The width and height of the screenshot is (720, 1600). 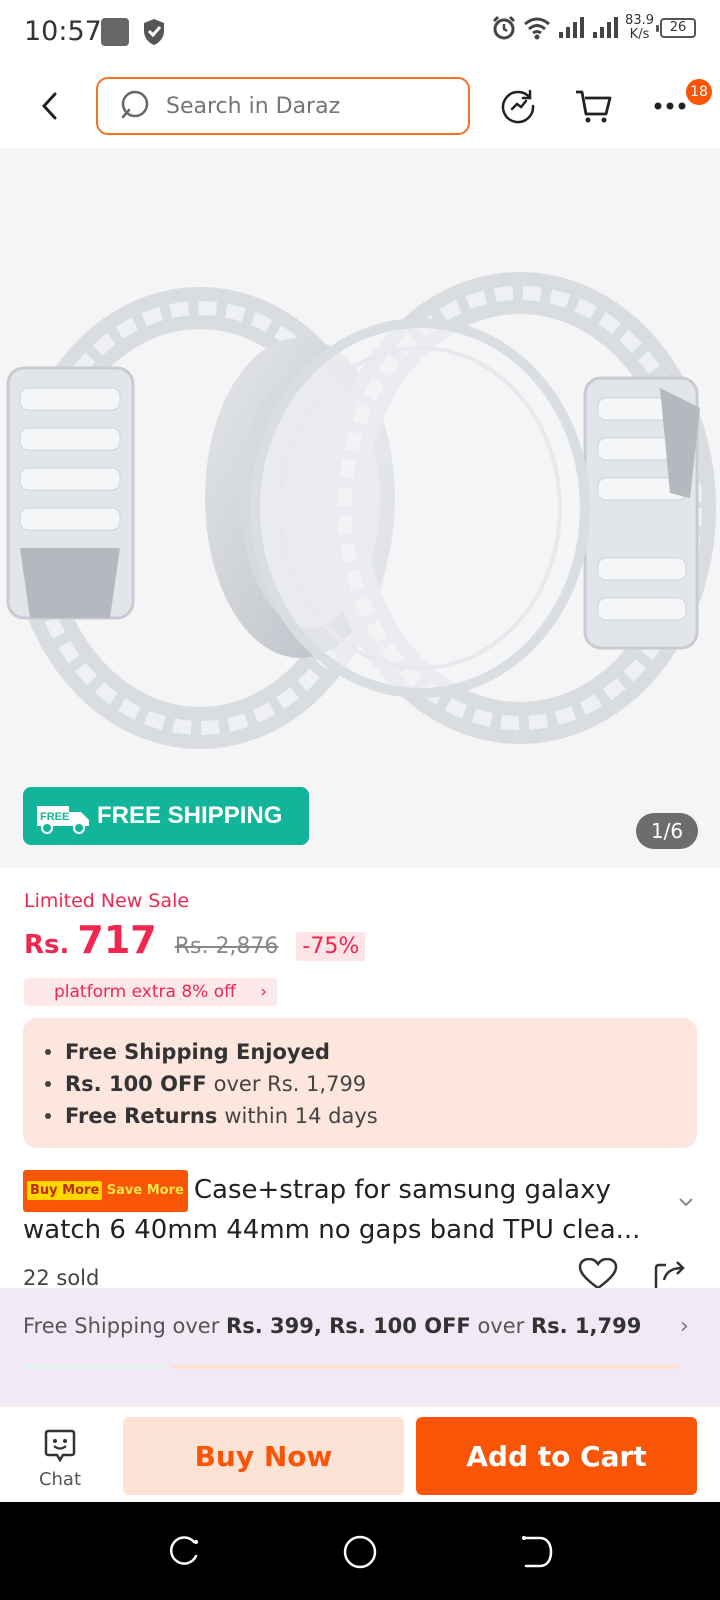 What do you see at coordinates (504, 27) in the screenshot?
I see `alarm-icon` at bounding box center [504, 27].